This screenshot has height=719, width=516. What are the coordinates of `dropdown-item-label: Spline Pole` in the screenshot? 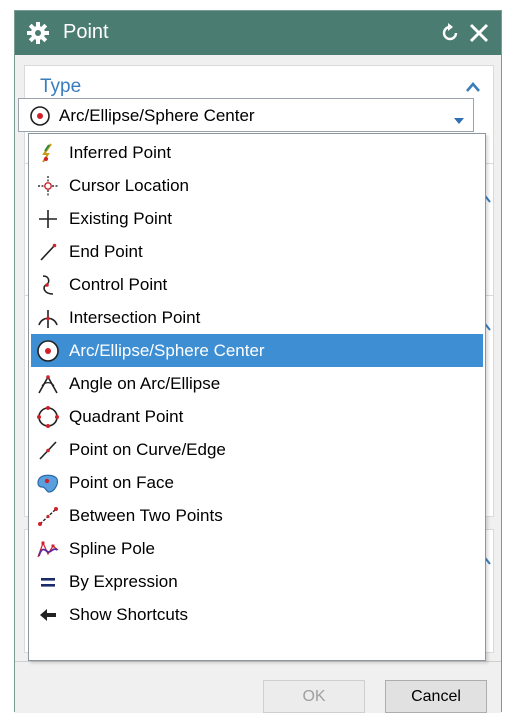 It's located at (112, 548).